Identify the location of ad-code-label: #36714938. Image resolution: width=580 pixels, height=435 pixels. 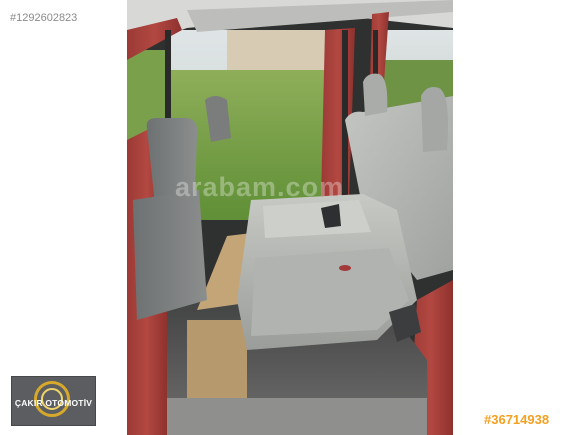
(517, 419).